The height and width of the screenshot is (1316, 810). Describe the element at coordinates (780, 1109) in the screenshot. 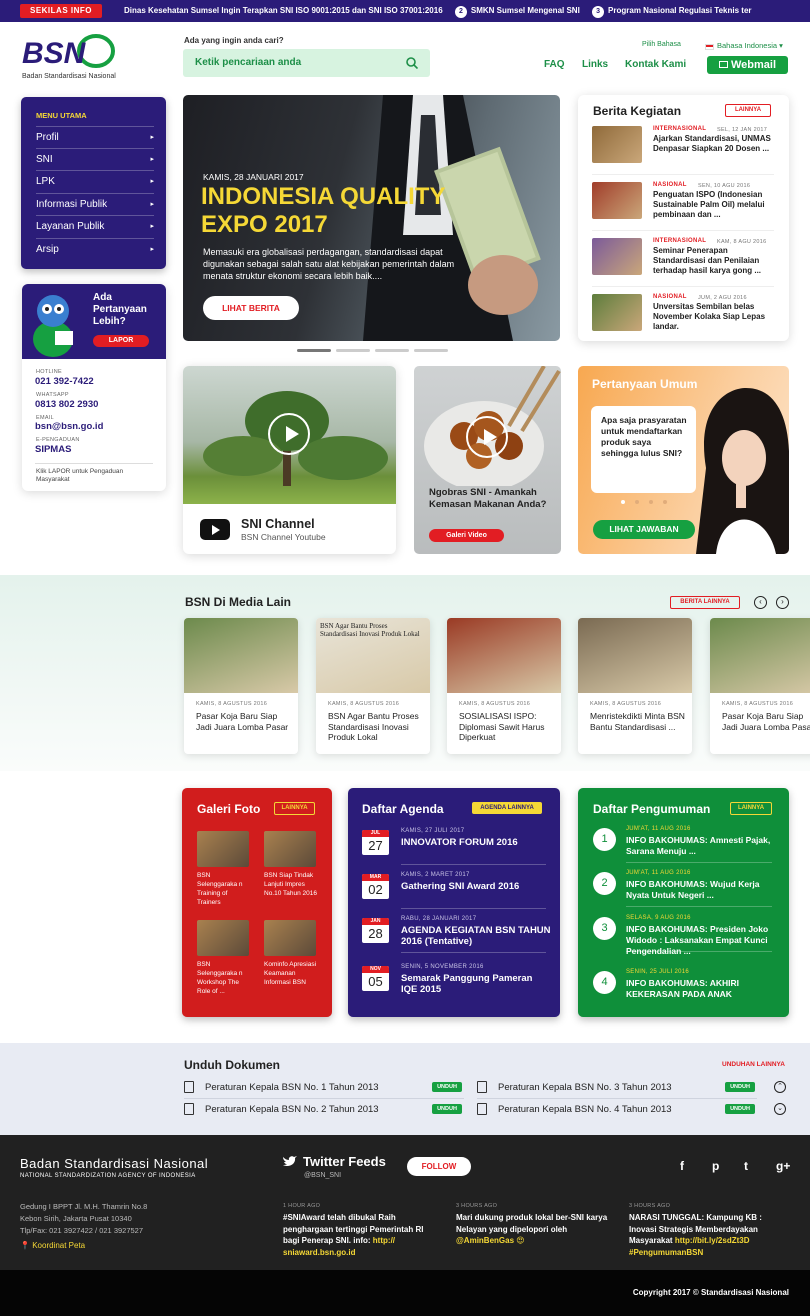

I see `scroll-down-icon: ⌄` at that location.